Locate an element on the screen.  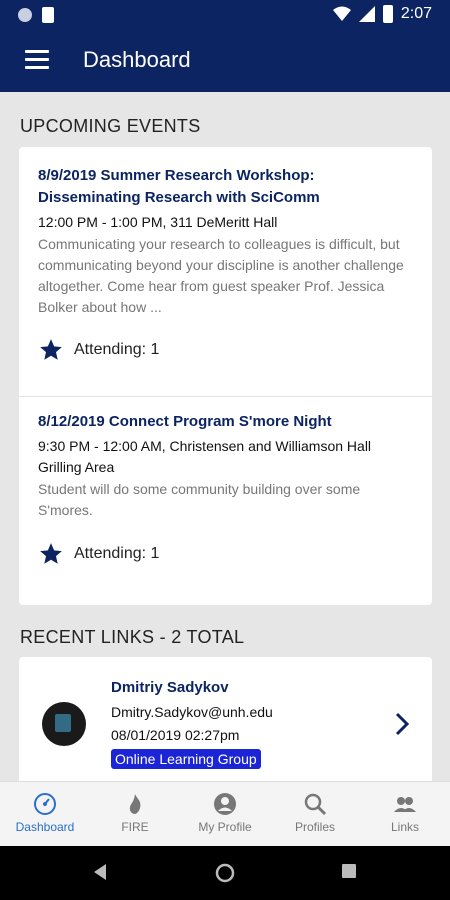
nav-label: FIRE is located at coordinates (135, 827).